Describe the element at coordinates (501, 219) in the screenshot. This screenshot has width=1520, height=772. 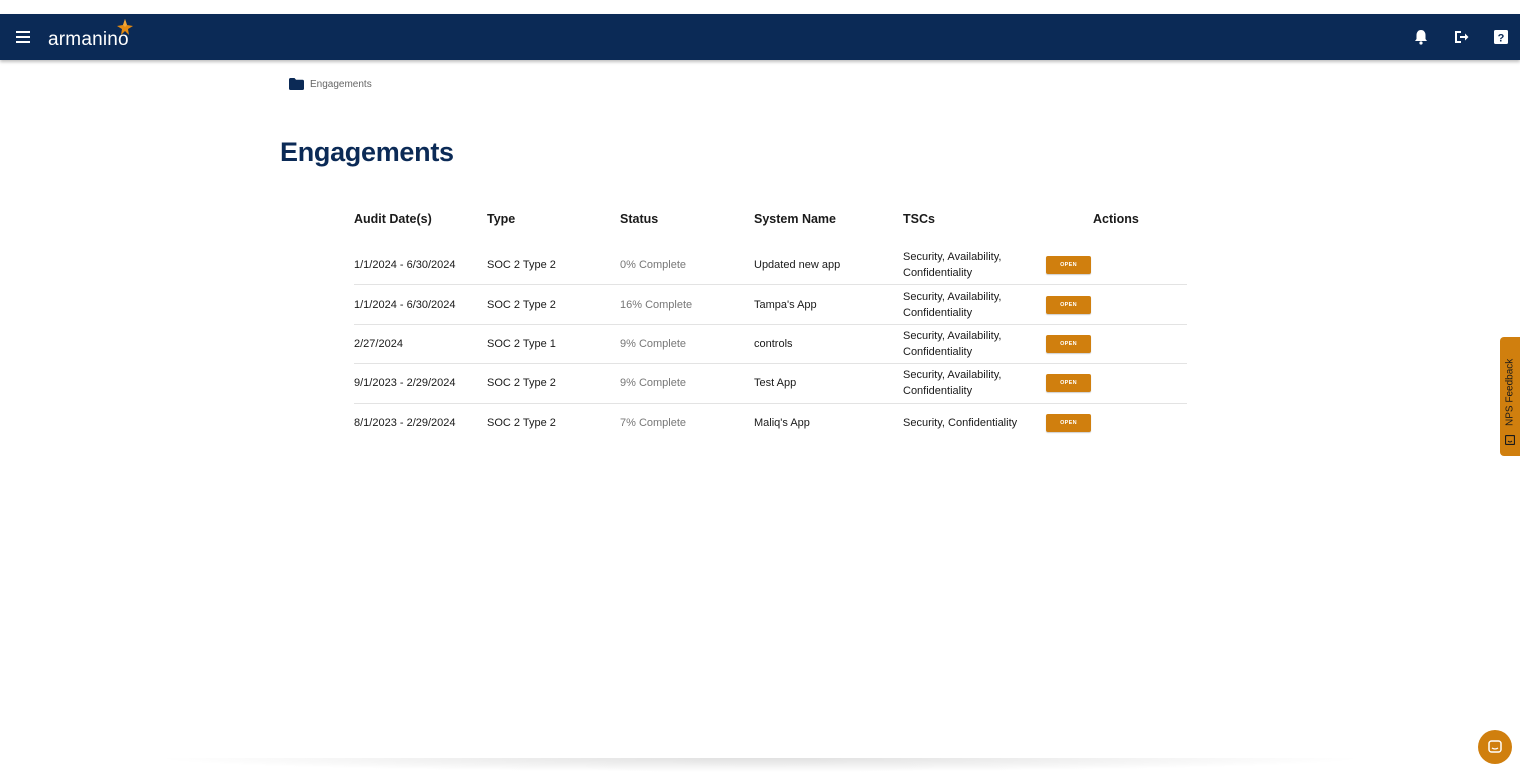
I see `col-type: Type` at that location.